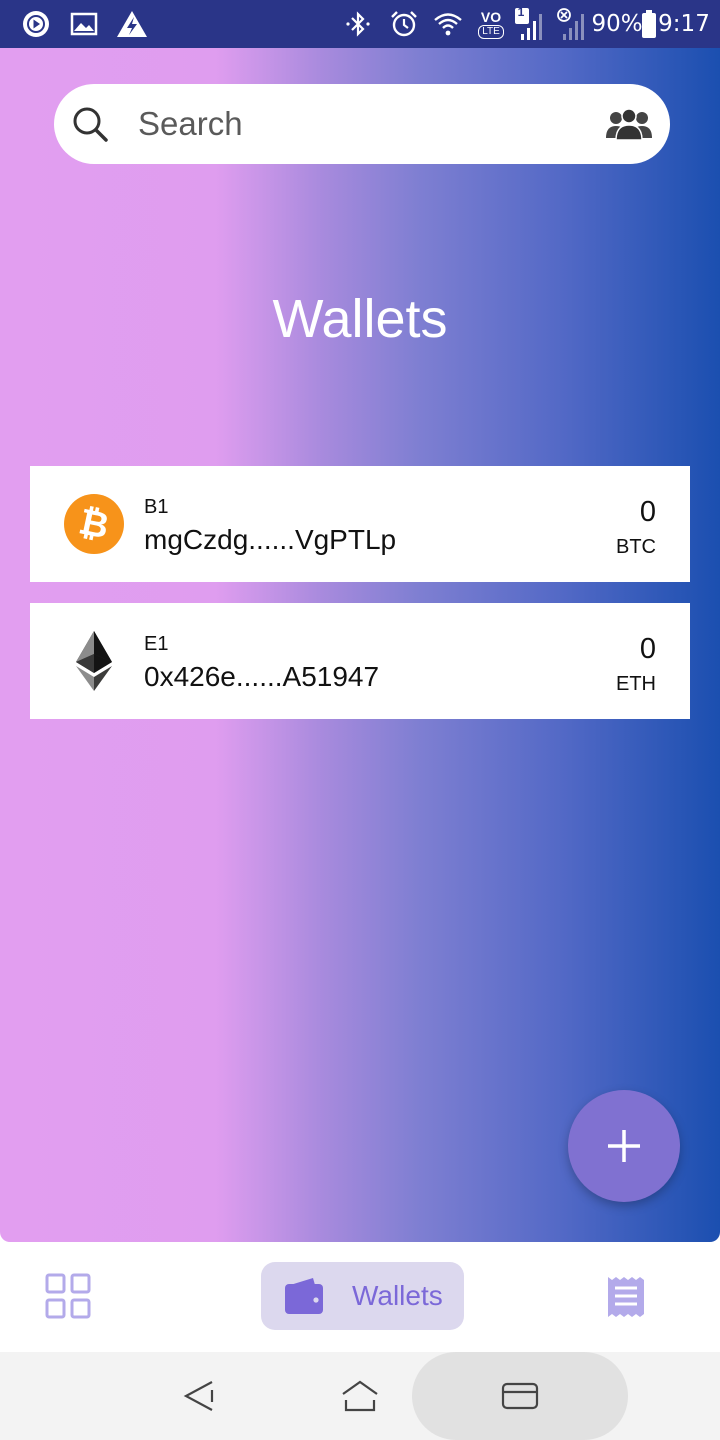 The image size is (720, 1440). What do you see at coordinates (84, 24) in the screenshot?
I see `gallery-icon` at bounding box center [84, 24].